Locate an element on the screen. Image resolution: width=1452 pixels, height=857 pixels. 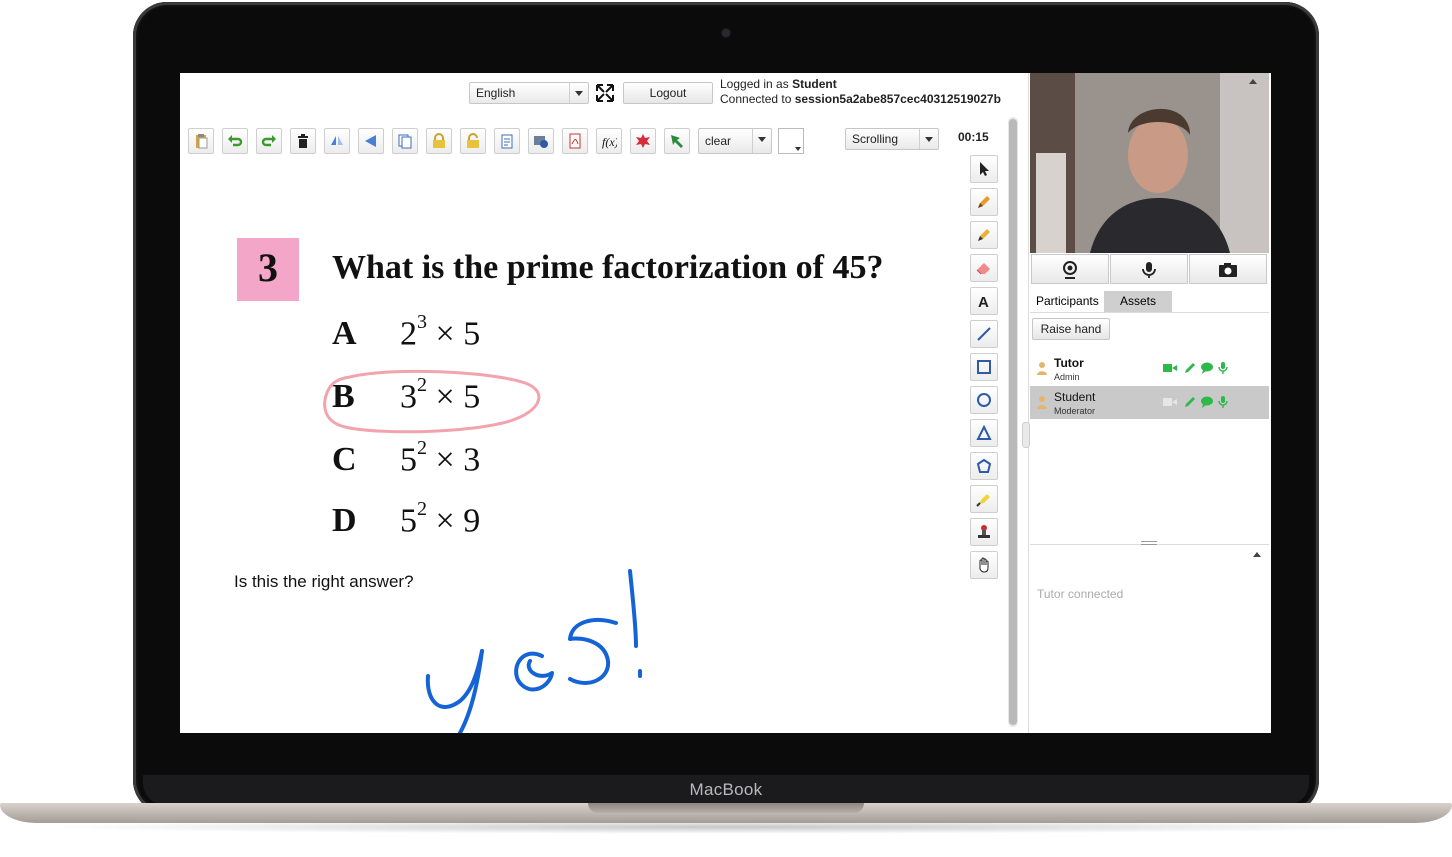
screenshot-button is located at coordinates (541, 141).